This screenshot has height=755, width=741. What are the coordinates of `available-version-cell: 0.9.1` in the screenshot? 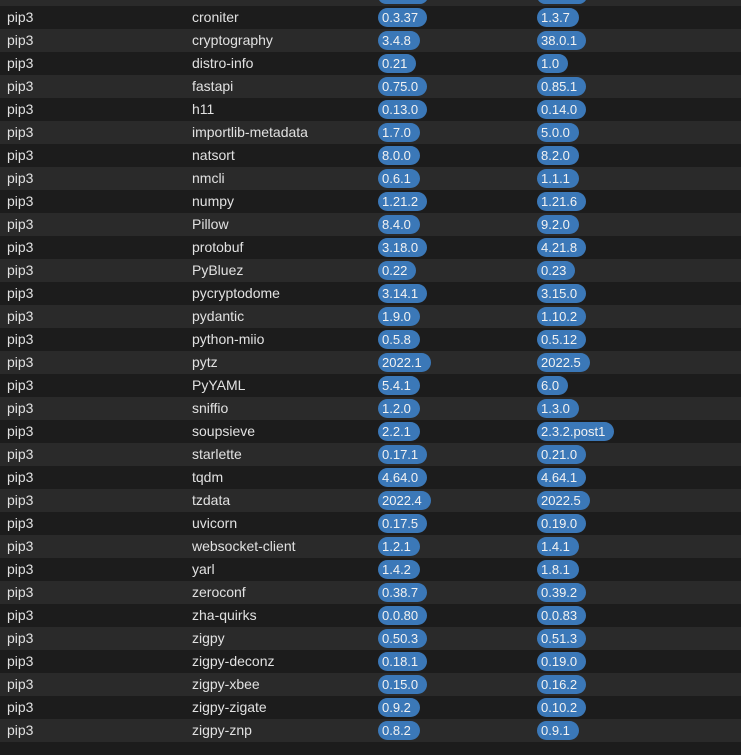 It's located at (558, 730).